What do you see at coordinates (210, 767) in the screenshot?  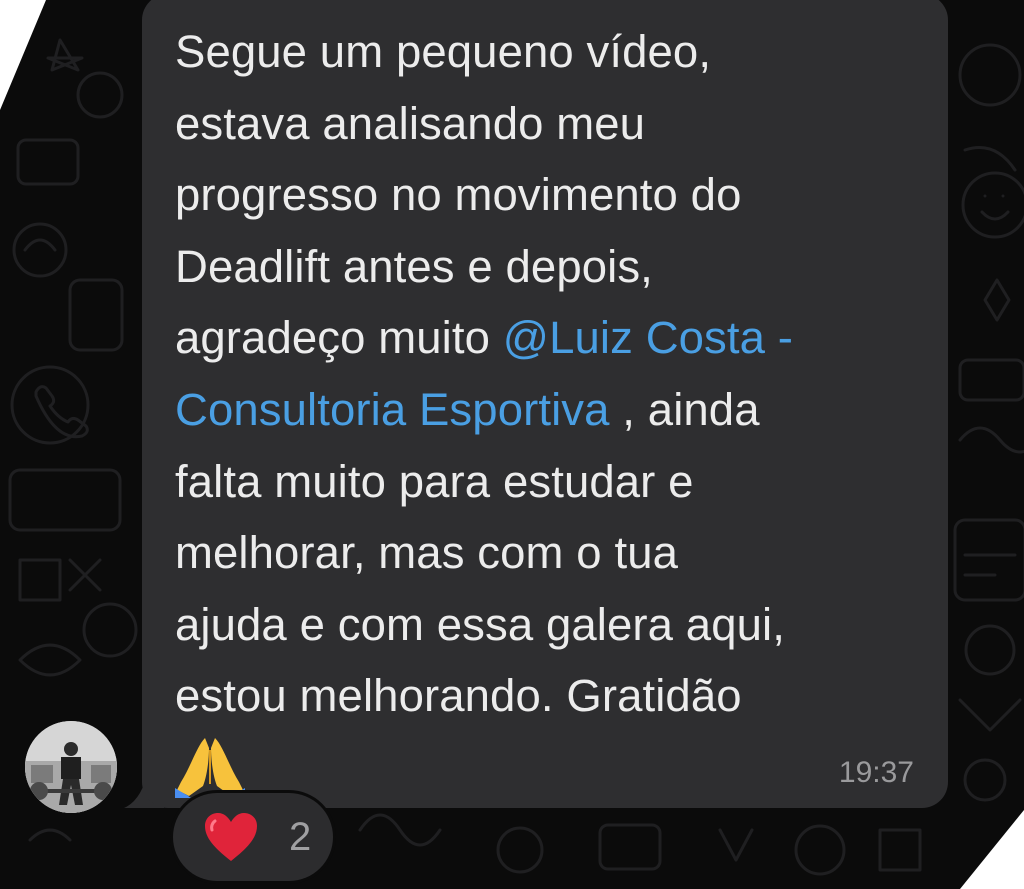 I see `folded-hands-emoji` at bounding box center [210, 767].